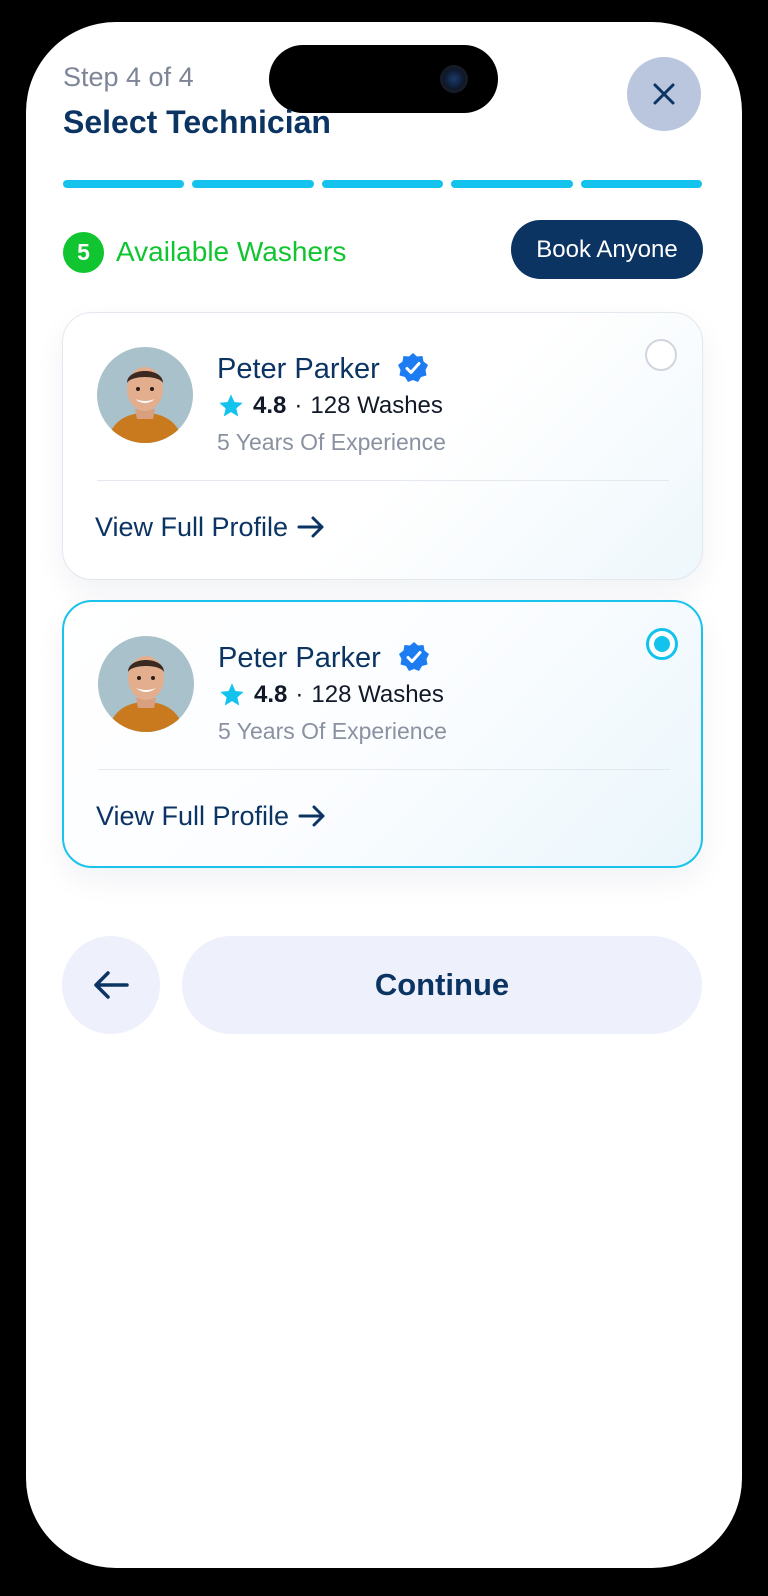 The width and height of the screenshot is (768, 1596). I want to click on close-icon, so click(664, 94).